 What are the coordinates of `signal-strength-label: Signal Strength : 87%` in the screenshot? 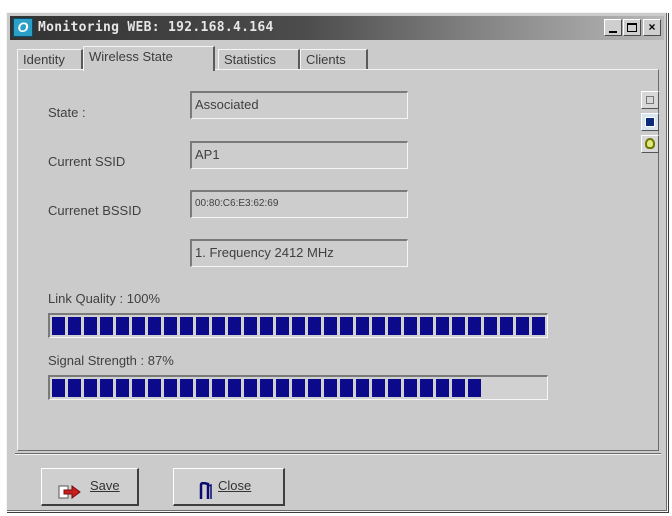 It's located at (111, 360).